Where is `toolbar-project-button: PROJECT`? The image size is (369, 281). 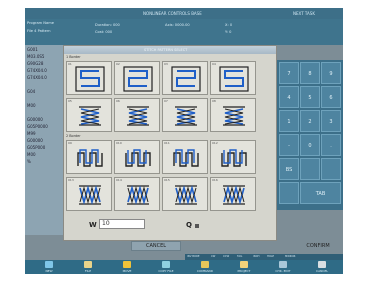 toolbar-project-button: PROJECT is located at coordinates (244, 267).